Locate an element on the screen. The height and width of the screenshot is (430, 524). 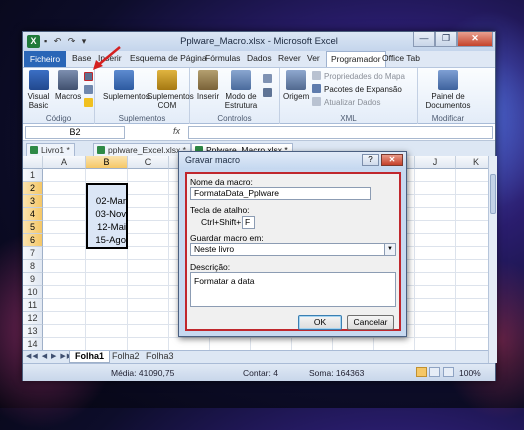
cancel-button: Cancelar is located at coordinates (370, 322).